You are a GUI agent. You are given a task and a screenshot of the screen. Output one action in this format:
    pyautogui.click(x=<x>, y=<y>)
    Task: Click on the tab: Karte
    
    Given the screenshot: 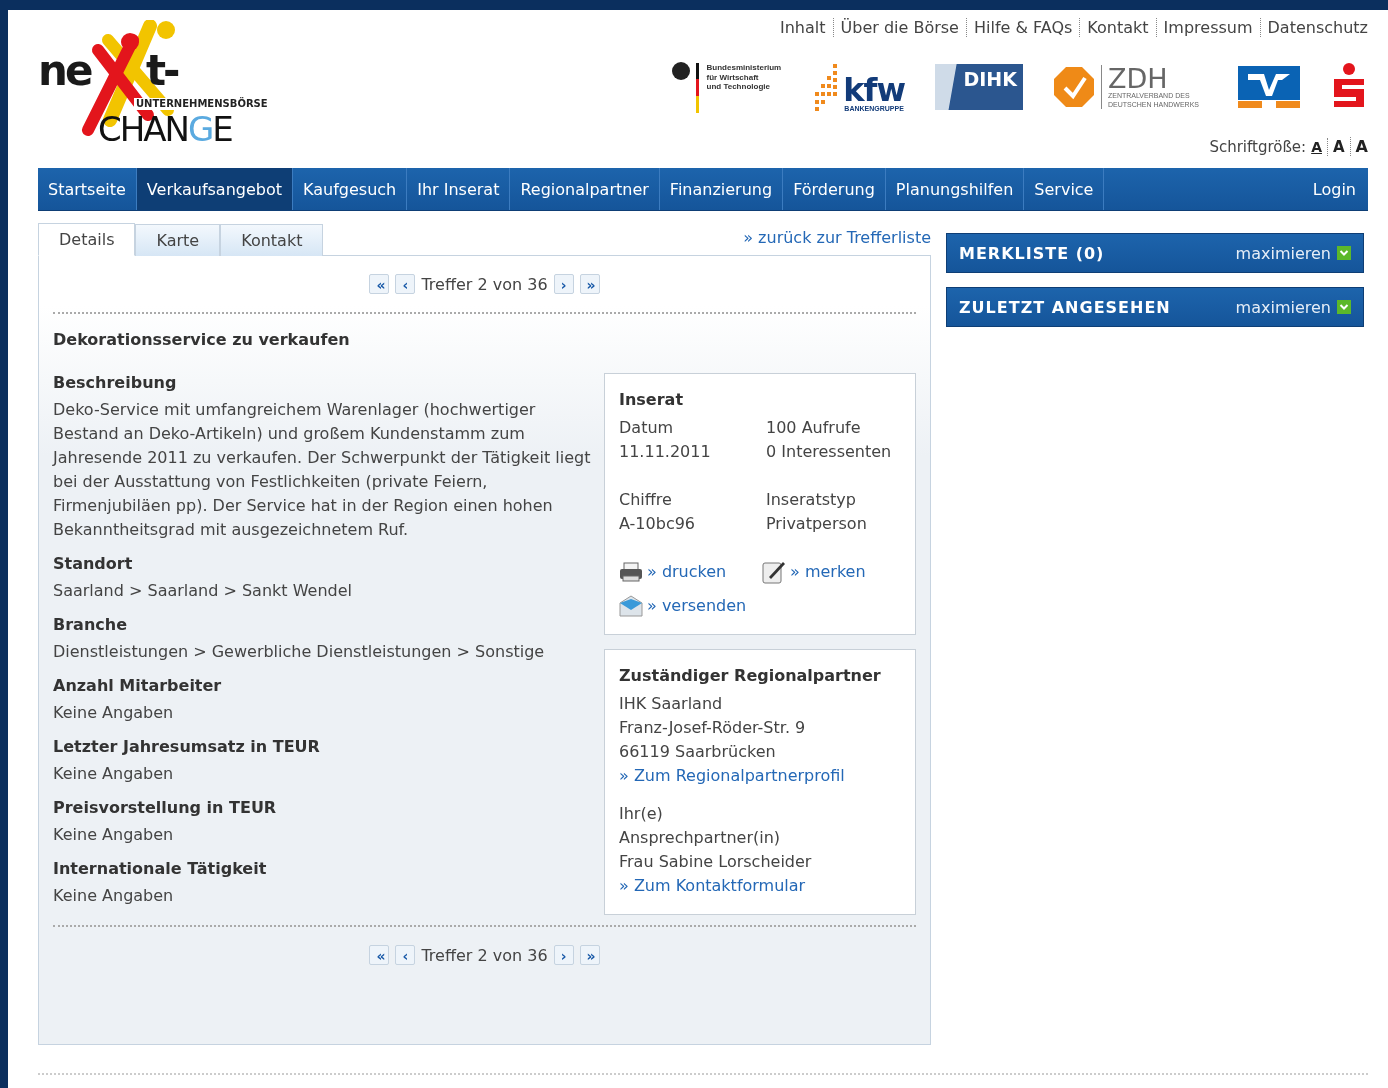 What is the action you would take?
    pyautogui.click(x=178, y=240)
    